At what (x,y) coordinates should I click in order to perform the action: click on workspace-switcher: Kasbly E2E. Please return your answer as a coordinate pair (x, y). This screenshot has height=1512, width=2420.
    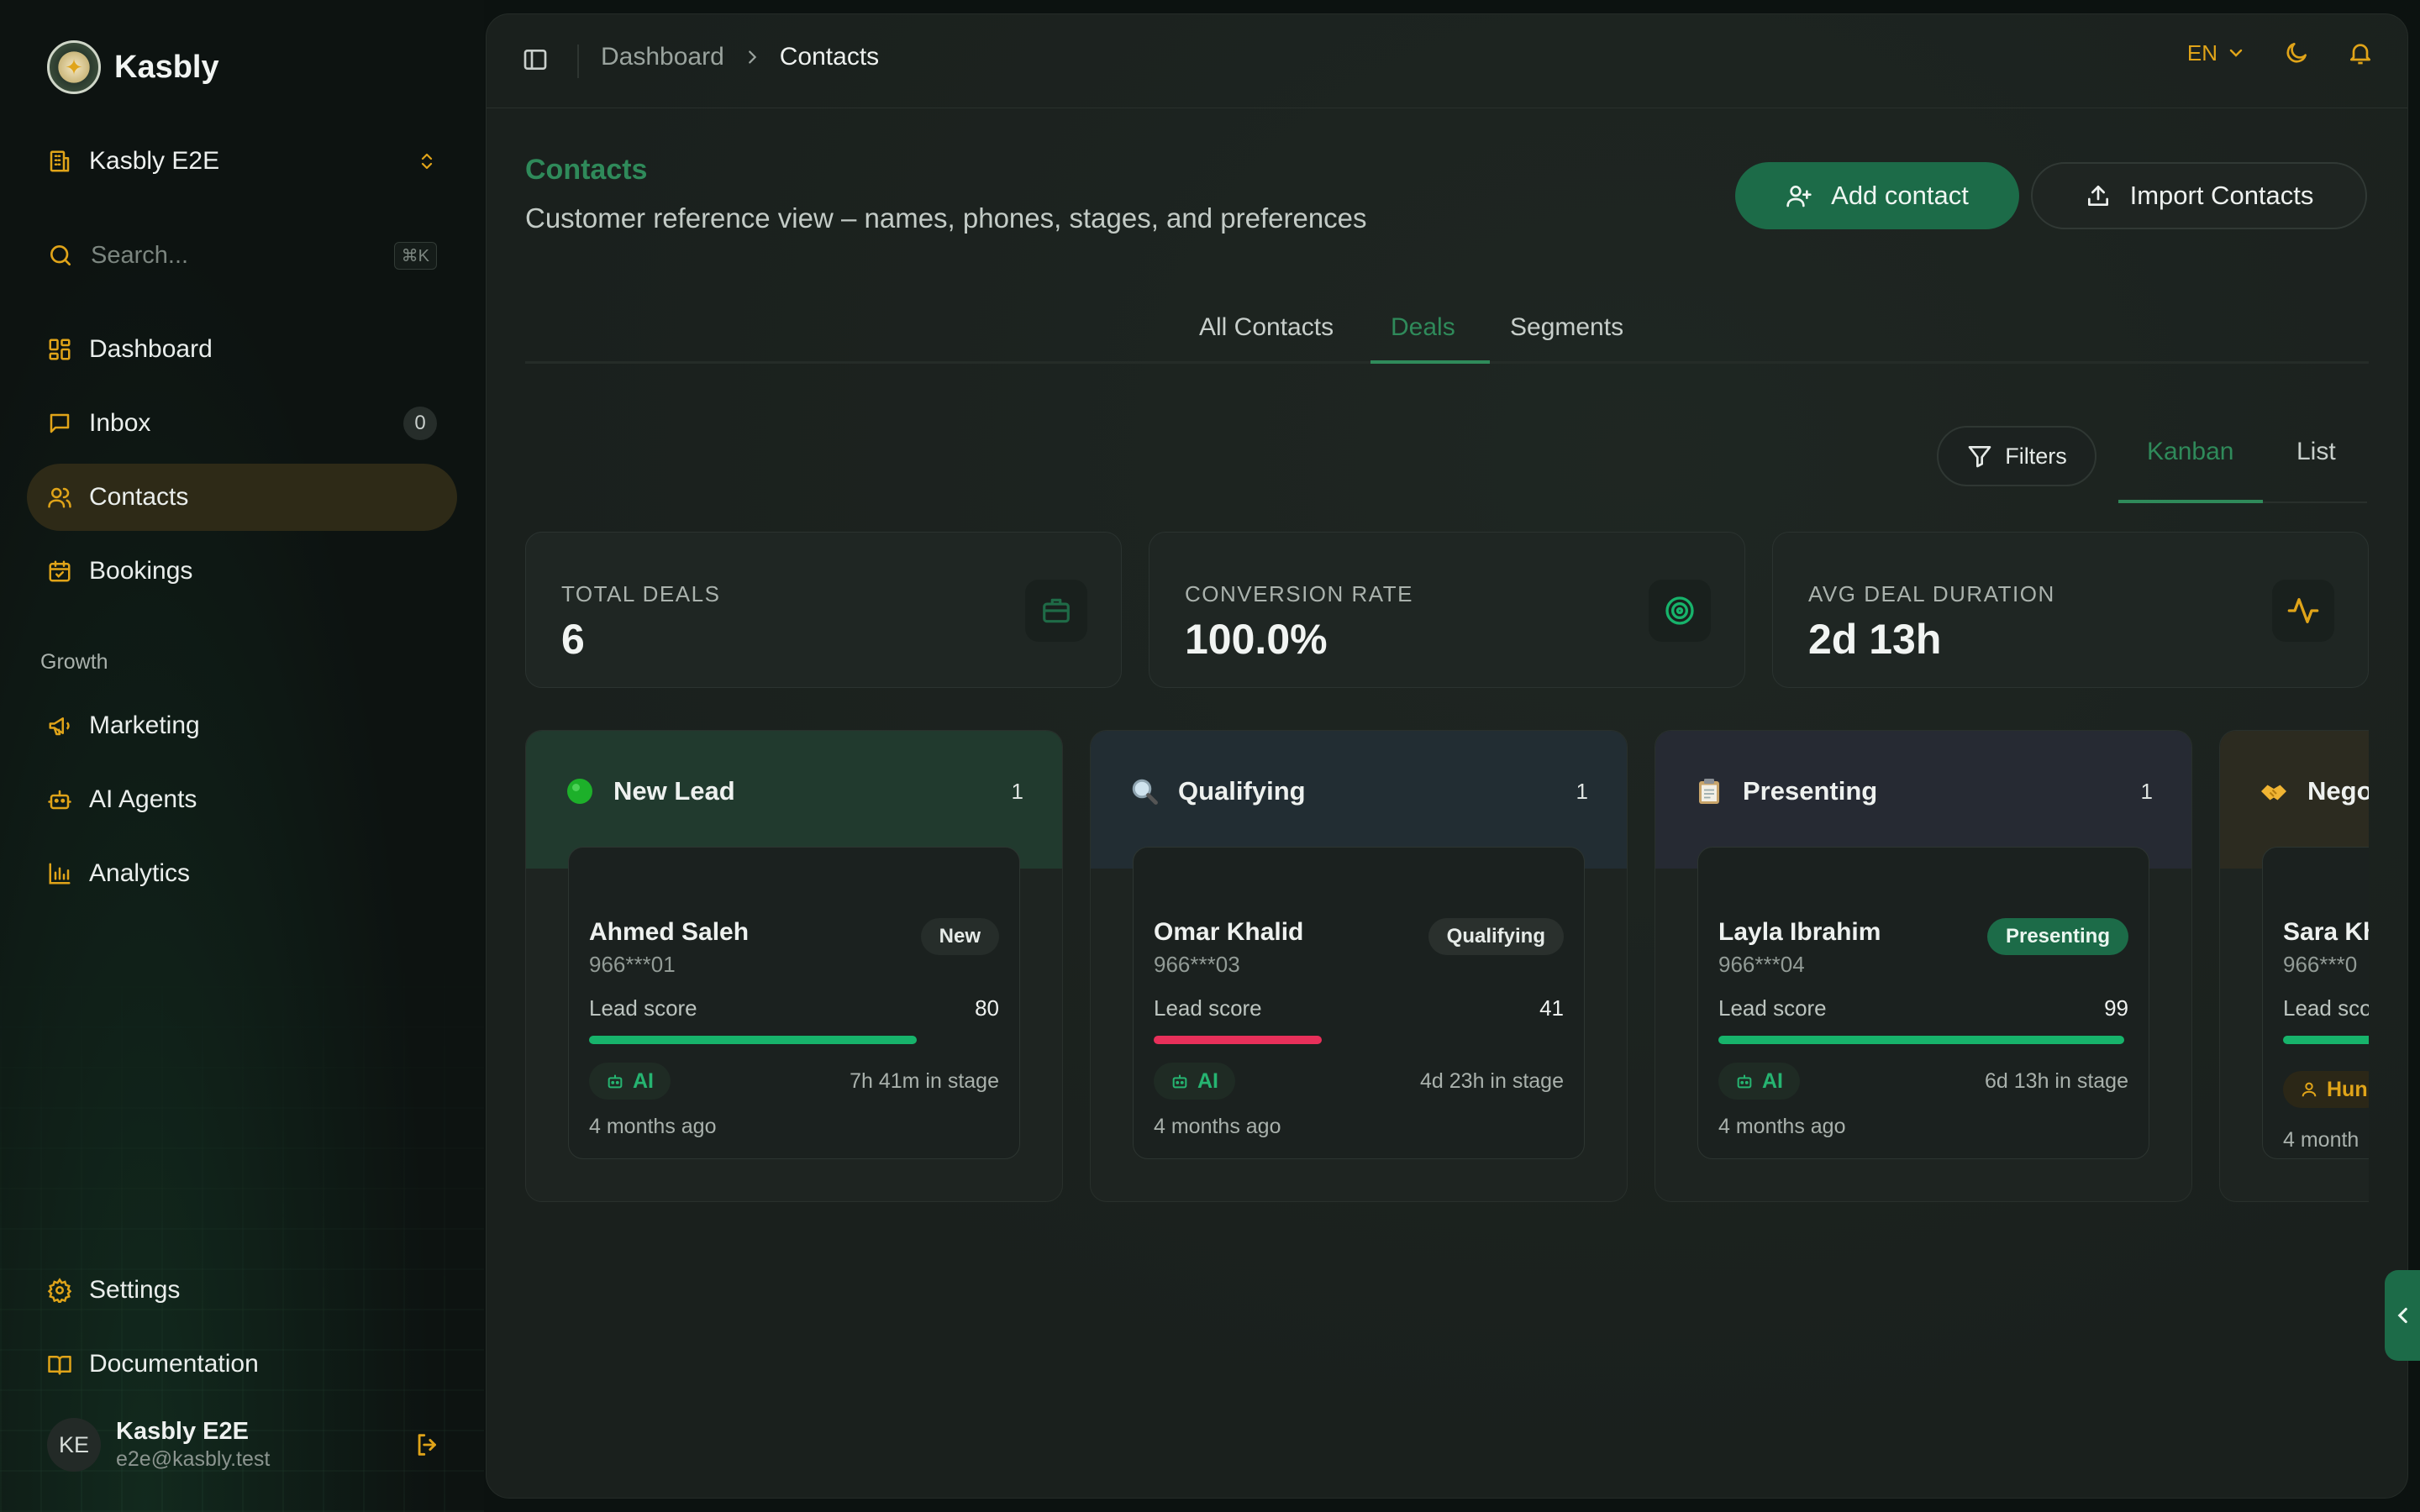
    Looking at the image, I should click on (242, 161).